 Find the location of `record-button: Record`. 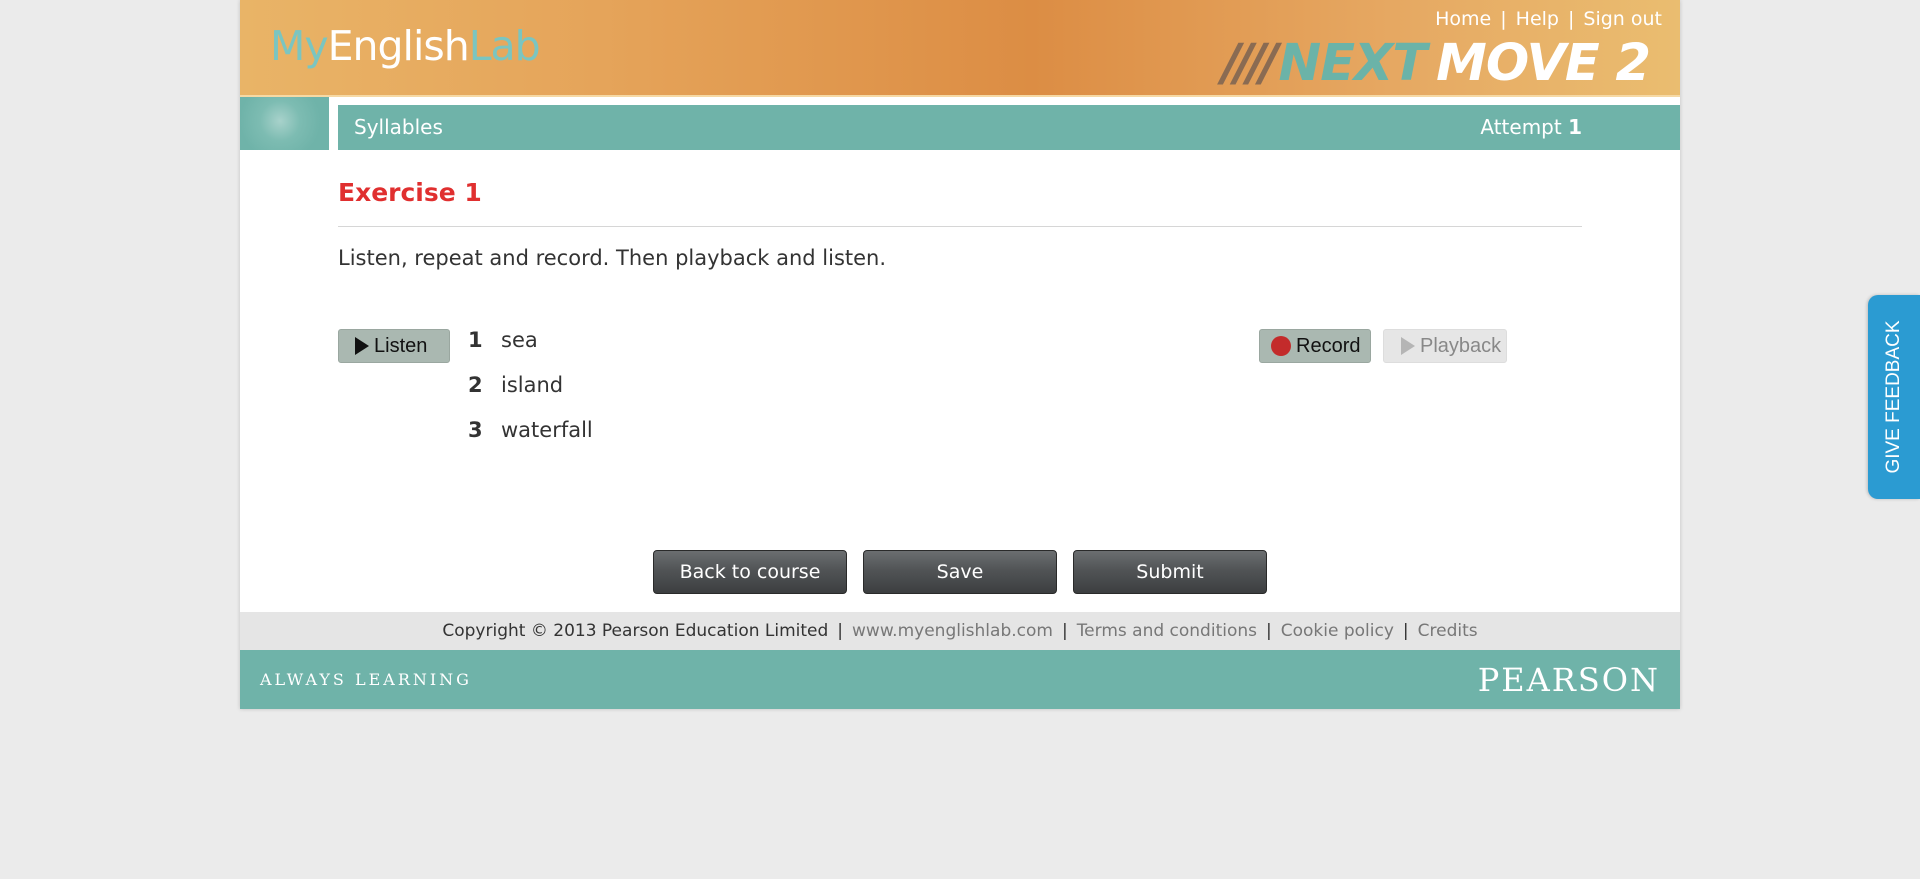

record-button: Record is located at coordinates (1315, 346).